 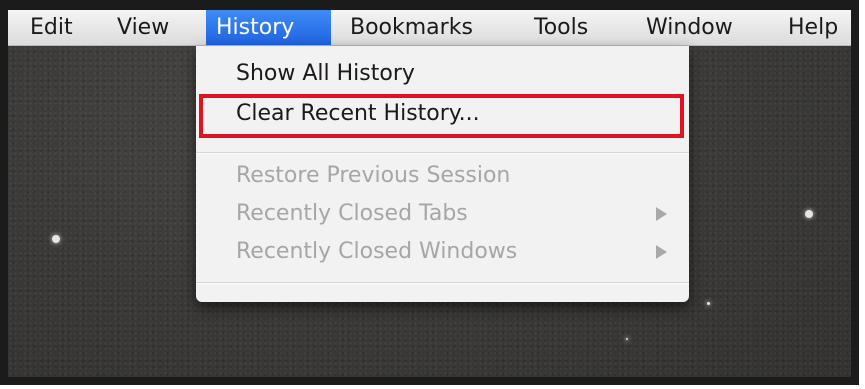 What do you see at coordinates (325, 74) in the screenshot?
I see `show-all-history-item: Show All History` at bounding box center [325, 74].